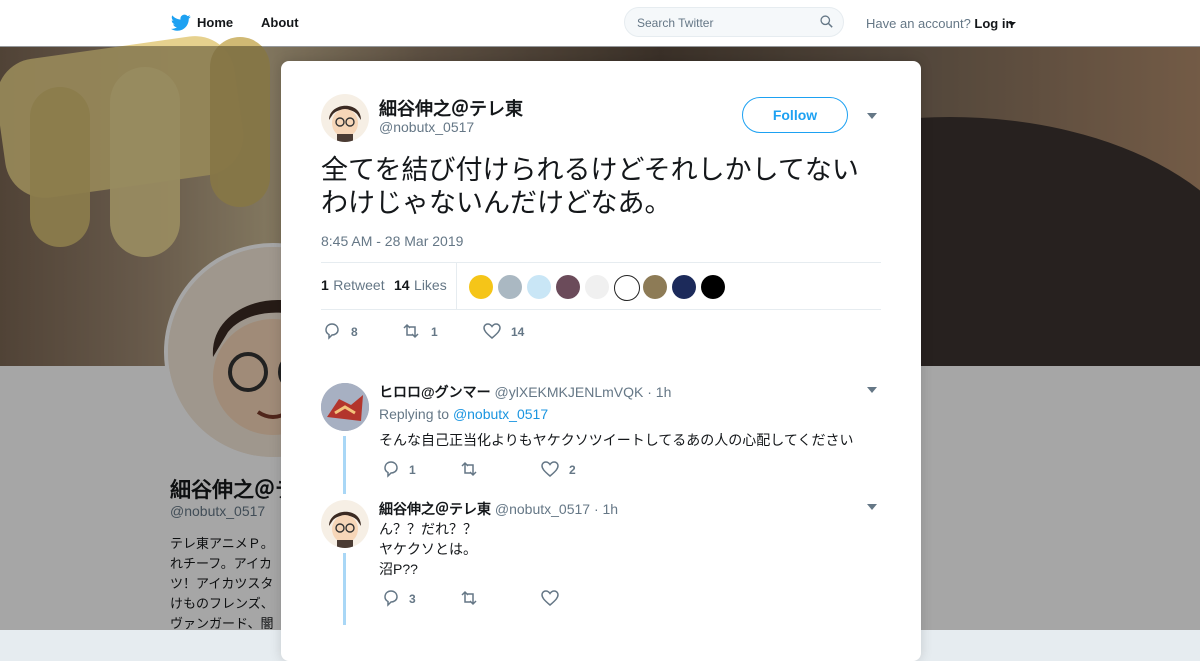 The height and width of the screenshot is (661, 1200). Describe the element at coordinates (500, 414) in the screenshot. I see `replying-to-handle: @nobutx_0517` at that location.